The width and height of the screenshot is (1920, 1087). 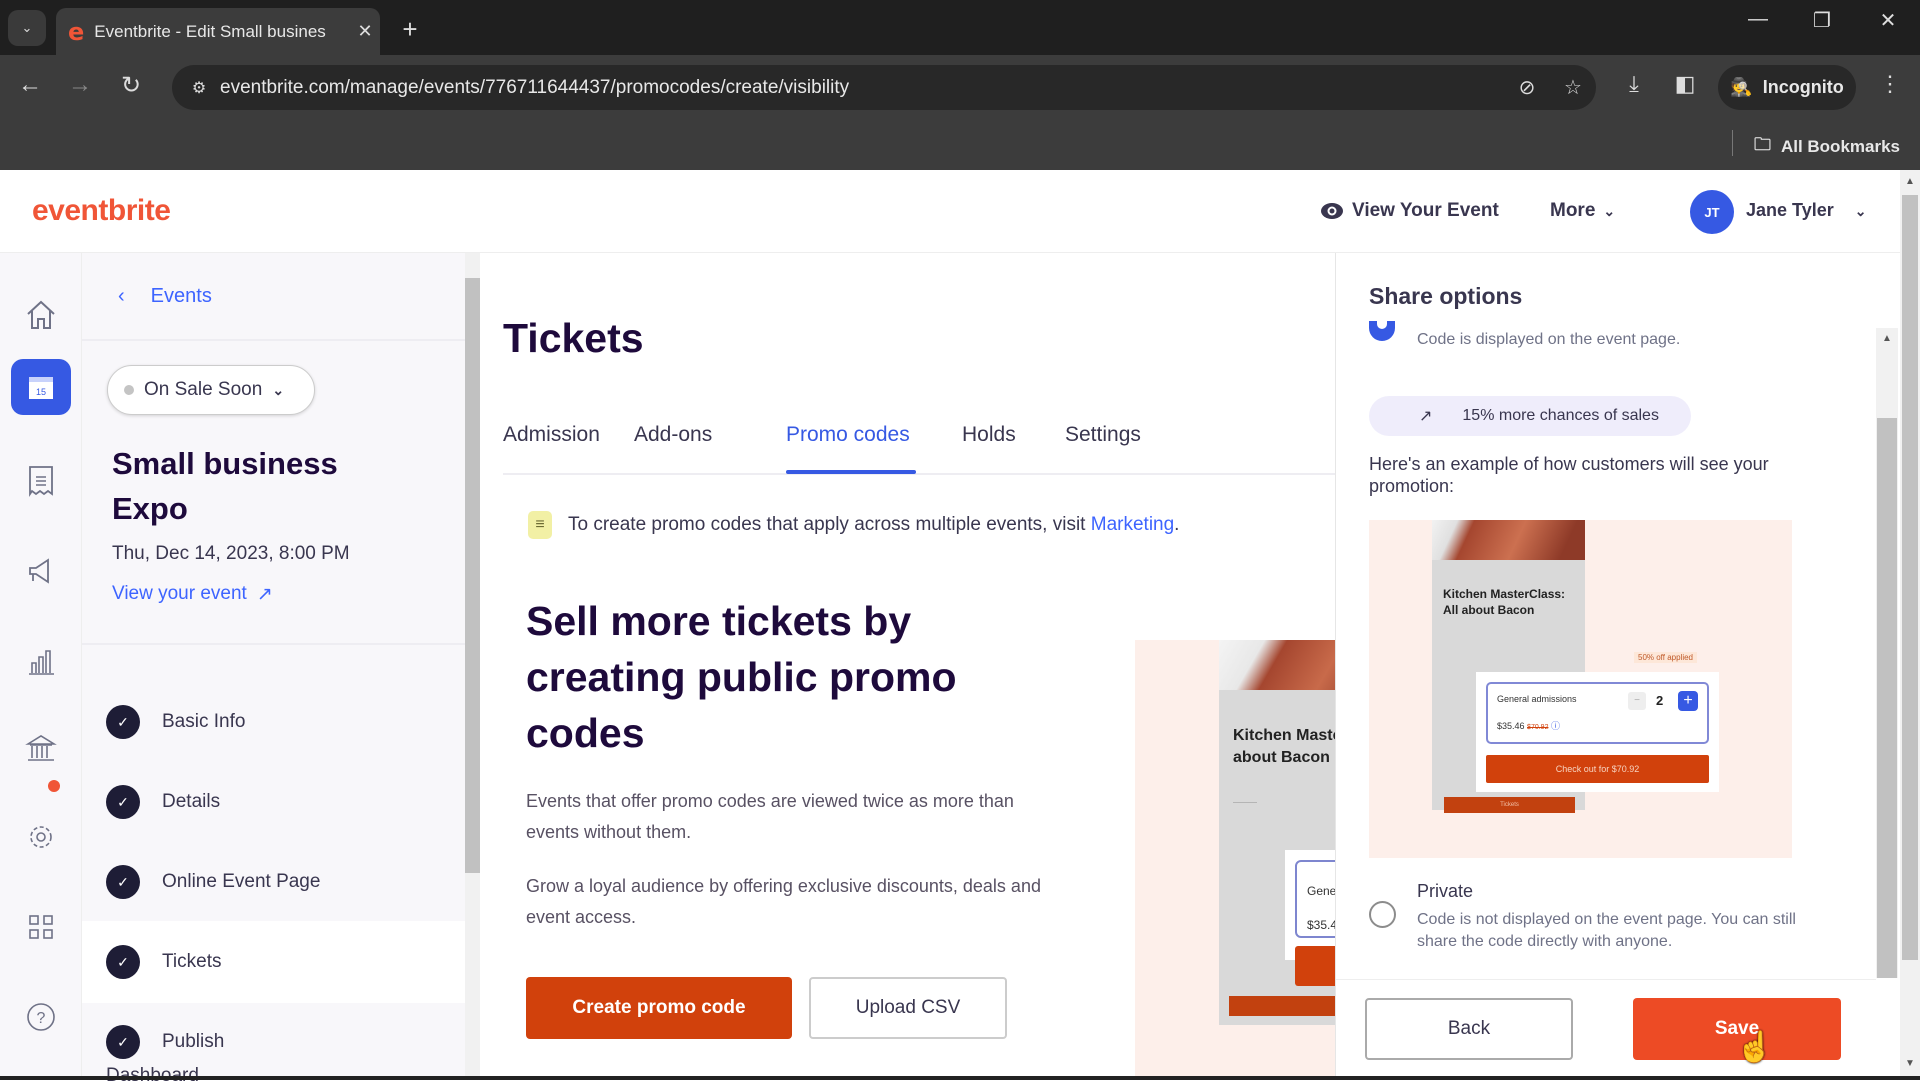 I want to click on side-panel-button: ◧, so click(x=1685, y=84).